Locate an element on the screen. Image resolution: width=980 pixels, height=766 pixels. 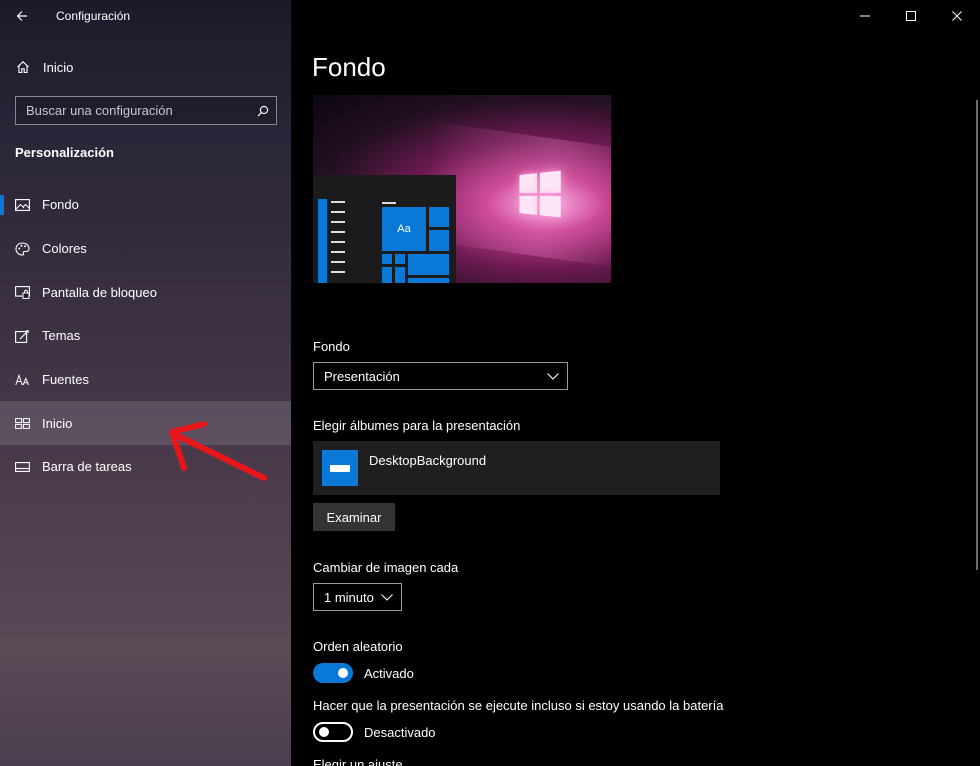
minimize-button is located at coordinates (865, 16).